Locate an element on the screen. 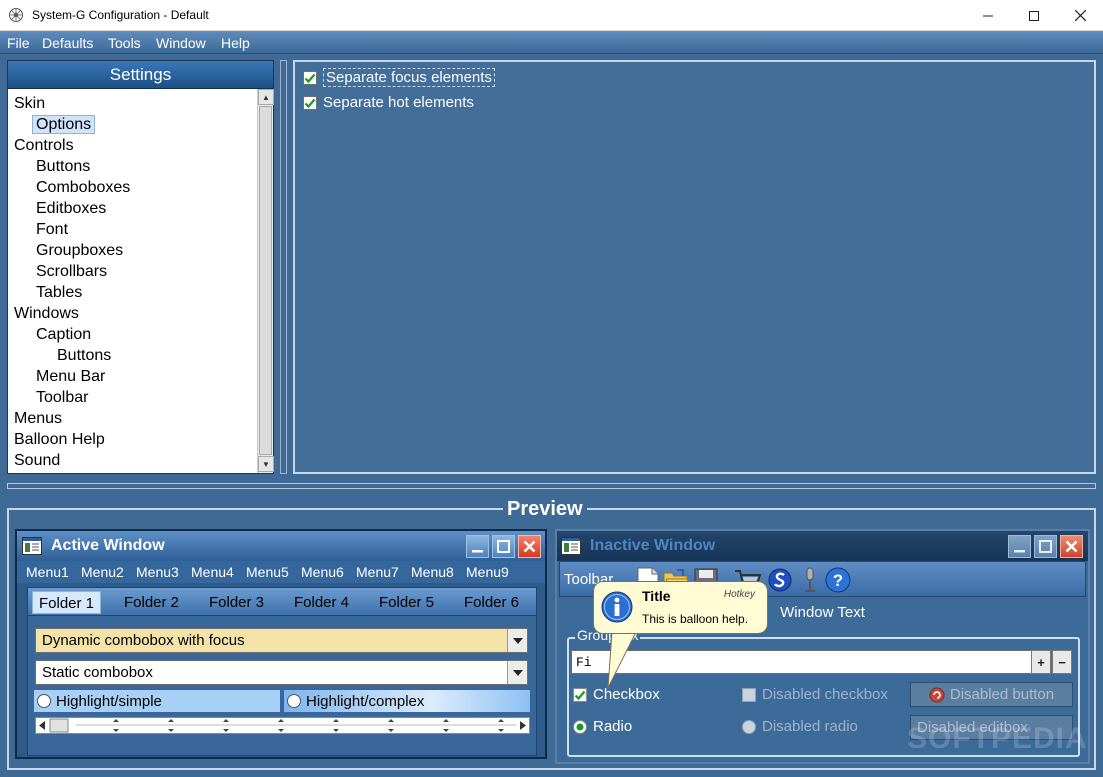  title-bar: System-G Configuration - Default is located at coordinates (551, 15).